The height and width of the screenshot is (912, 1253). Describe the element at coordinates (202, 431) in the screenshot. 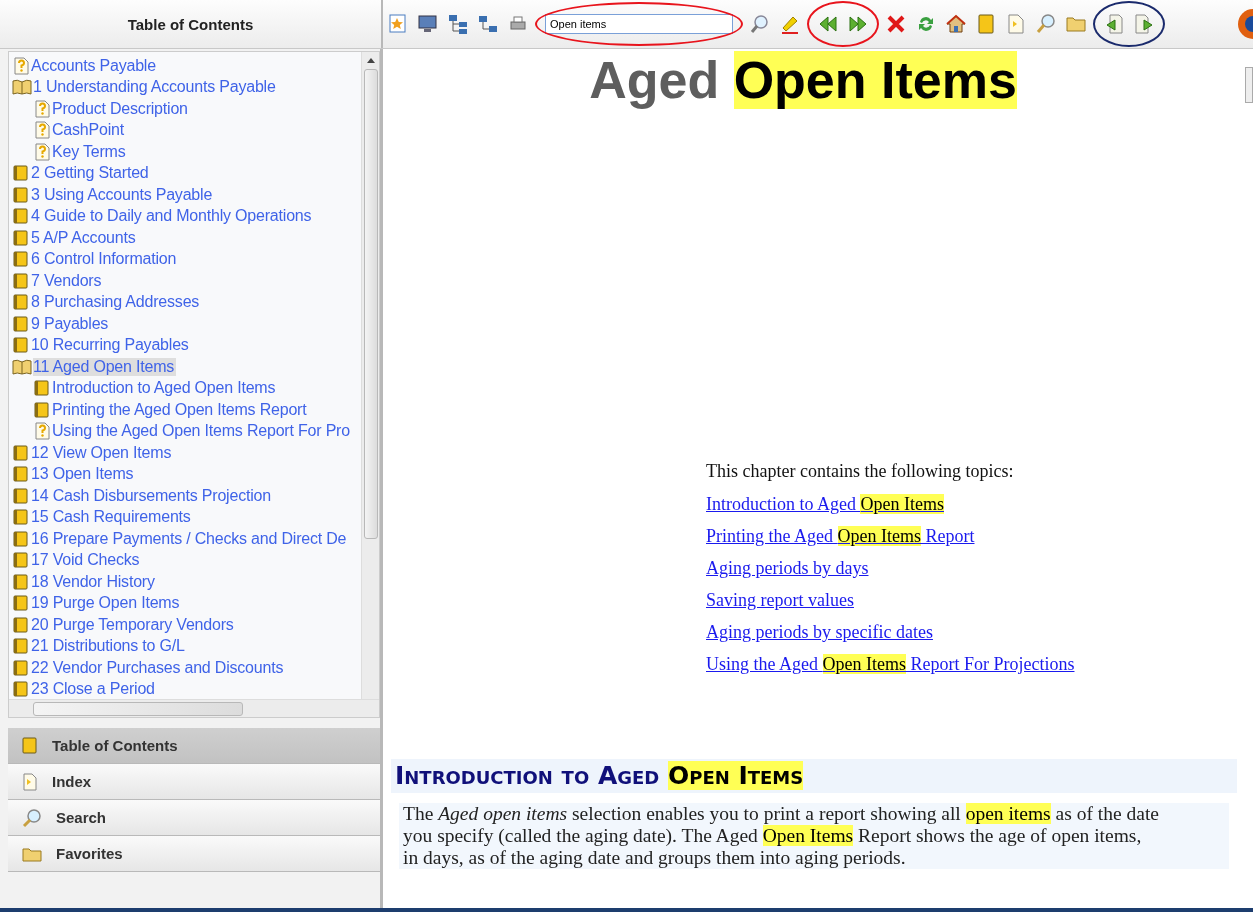

I see `tree-item: Using the Aged Open Items Report For Pro` at that location.